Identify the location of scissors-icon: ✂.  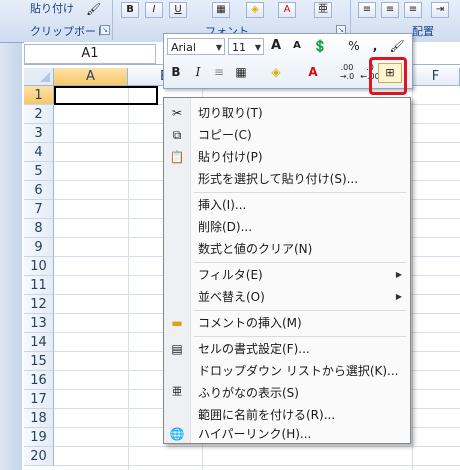
(177, 113).